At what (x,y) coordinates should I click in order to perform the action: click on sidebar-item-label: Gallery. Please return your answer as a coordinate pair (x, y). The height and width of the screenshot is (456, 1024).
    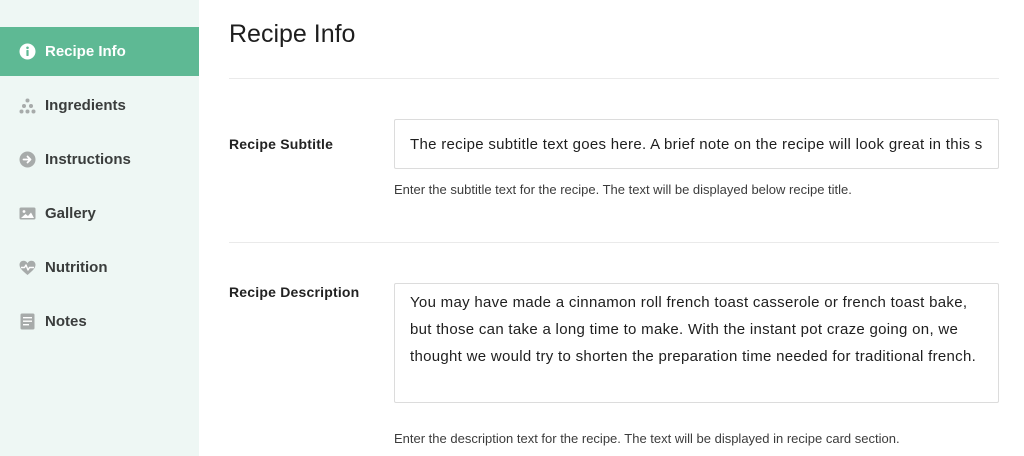
    Looking at the image, I should click on (70, 213).